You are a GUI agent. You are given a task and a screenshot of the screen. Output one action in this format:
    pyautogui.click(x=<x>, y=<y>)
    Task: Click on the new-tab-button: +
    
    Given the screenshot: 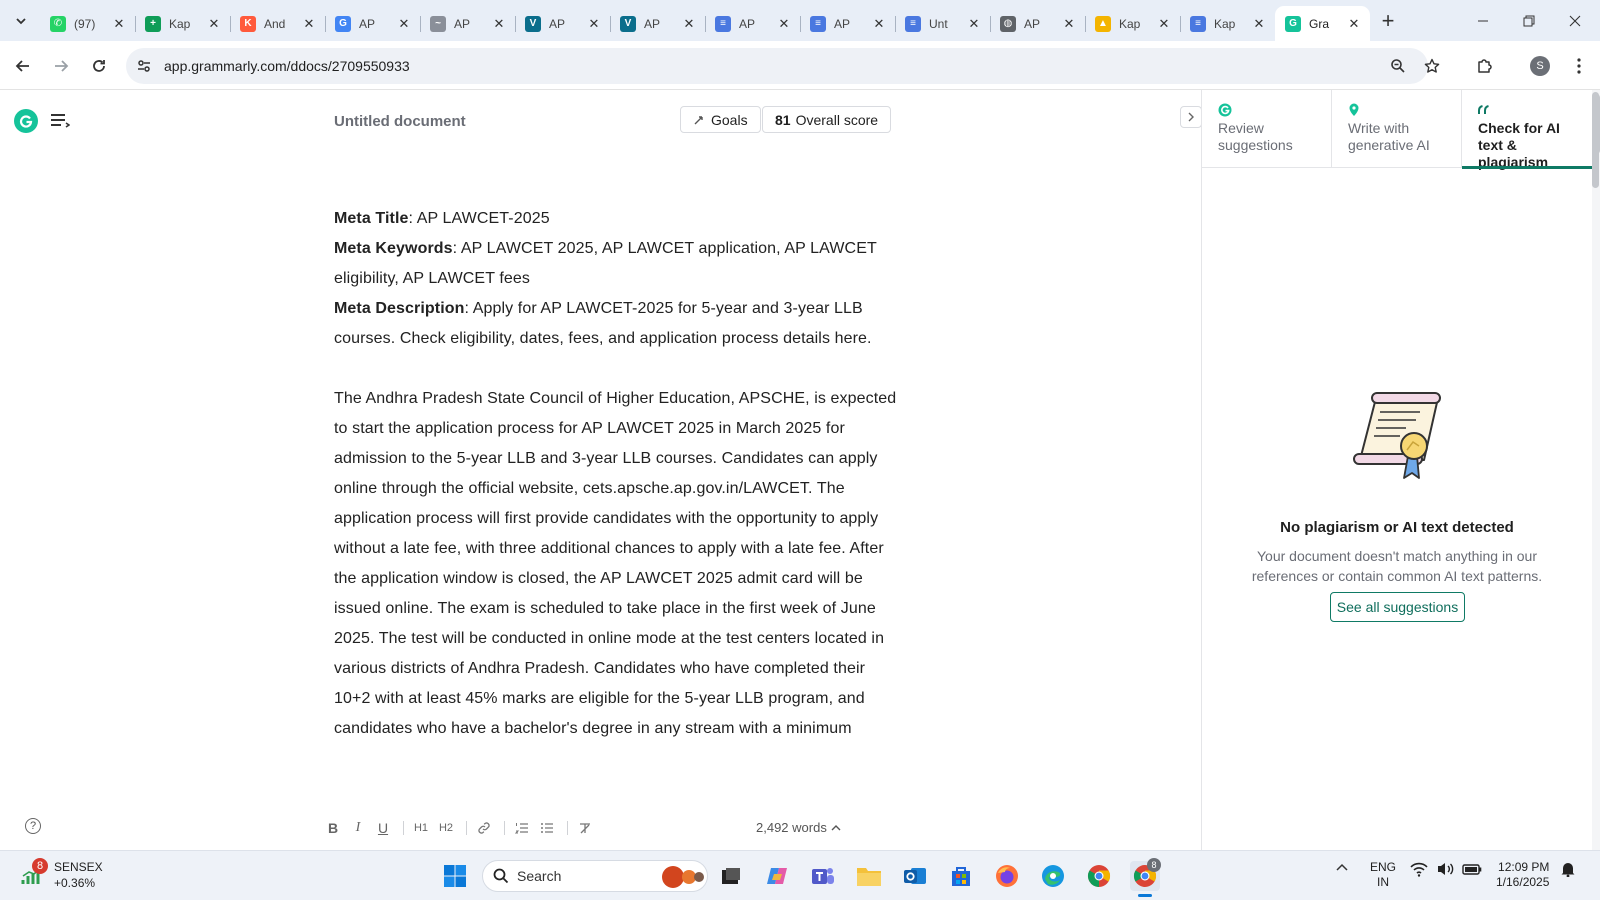 What is the action you would take?
    pyautogui.click(x=1388, y=20)
    